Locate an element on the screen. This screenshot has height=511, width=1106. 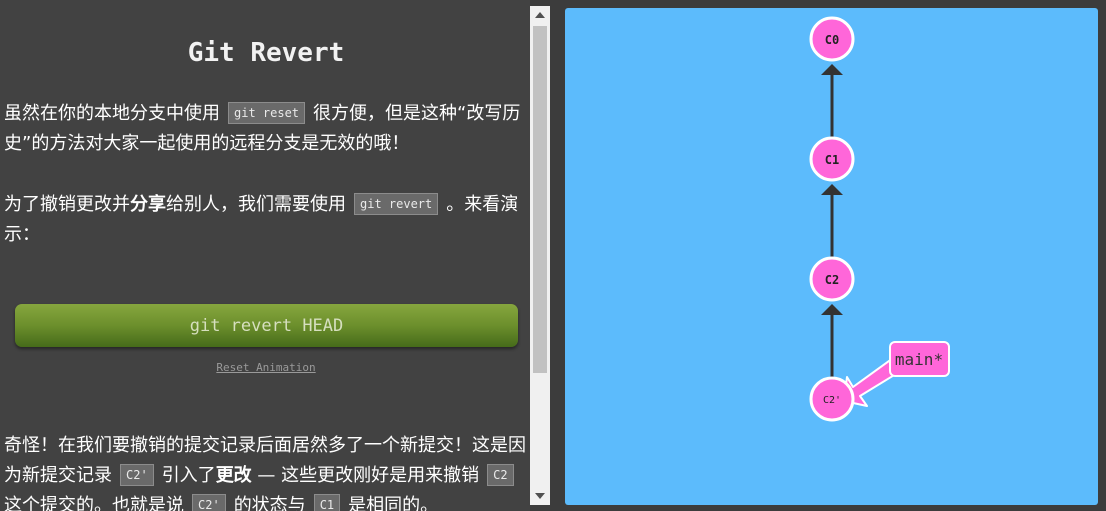
inline-code-c1: C1 is located at coordinates (327, 502).